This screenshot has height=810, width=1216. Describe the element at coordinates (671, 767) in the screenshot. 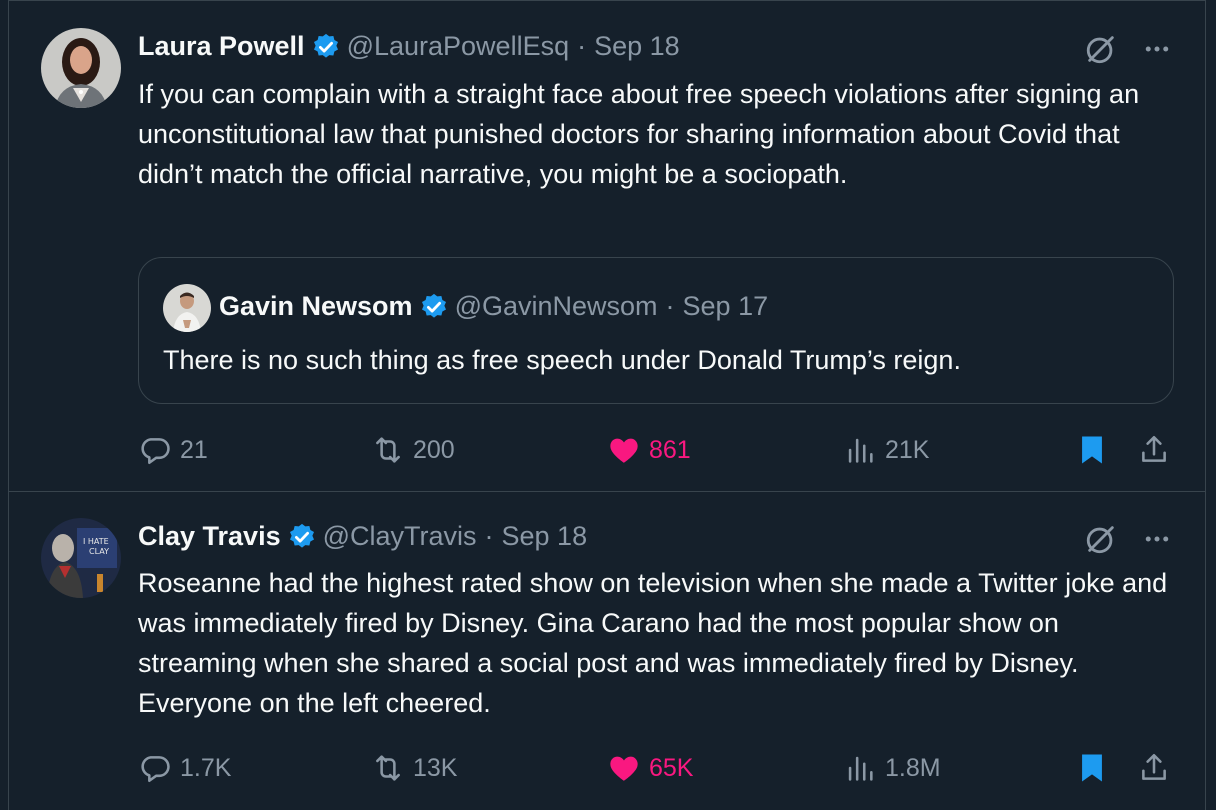

I see `like-count: 65K` at that location.